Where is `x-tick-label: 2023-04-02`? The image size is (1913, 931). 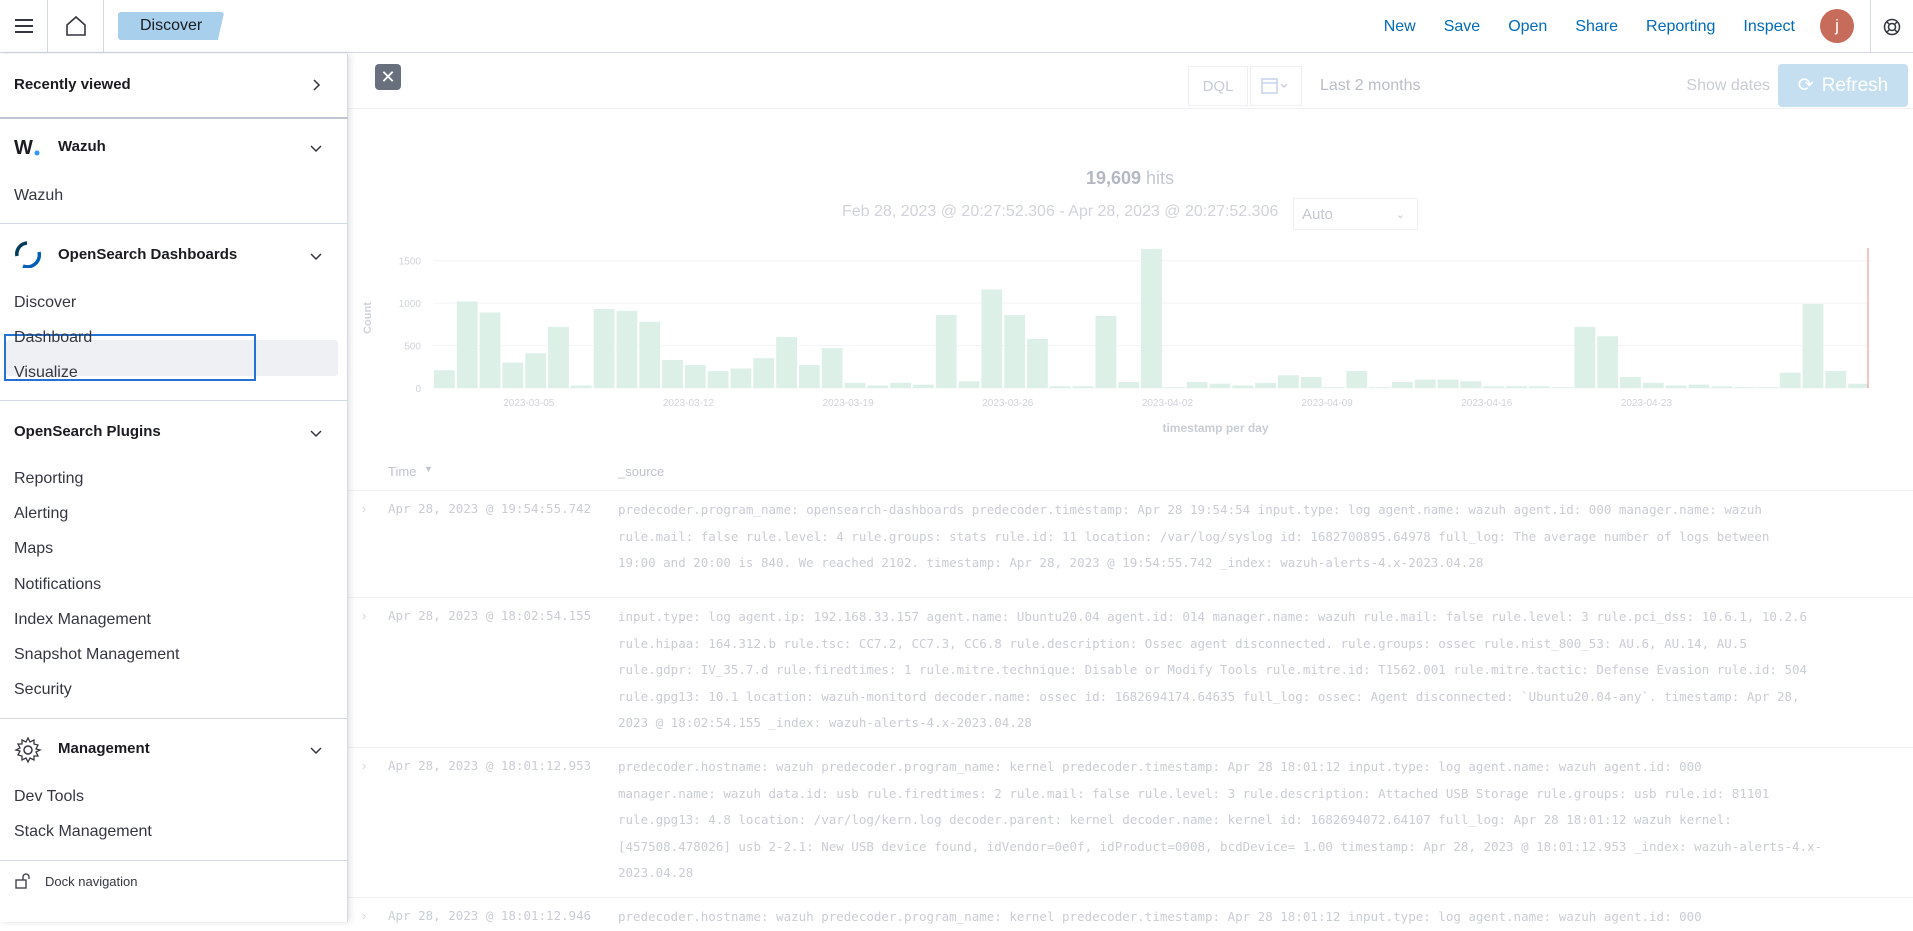 x-tick-label: 2023-04-02 is located at coordinates (1168, 403).